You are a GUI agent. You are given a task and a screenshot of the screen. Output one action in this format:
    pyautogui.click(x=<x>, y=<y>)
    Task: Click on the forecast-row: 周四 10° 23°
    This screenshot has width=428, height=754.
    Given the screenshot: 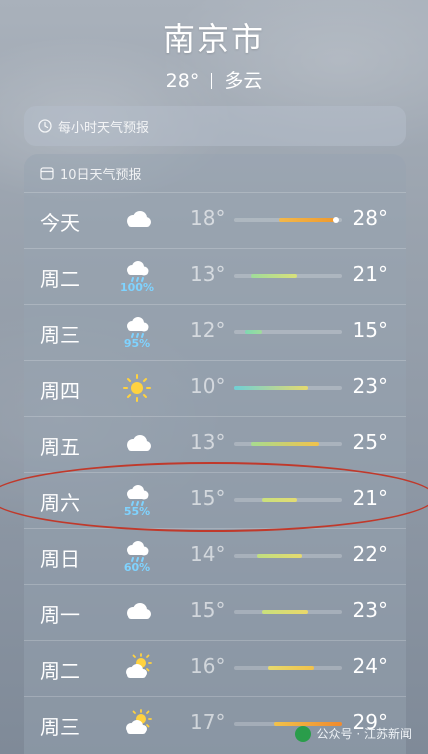 What is the action you would take?
    pyautogui.click(x=215, y=388)
    